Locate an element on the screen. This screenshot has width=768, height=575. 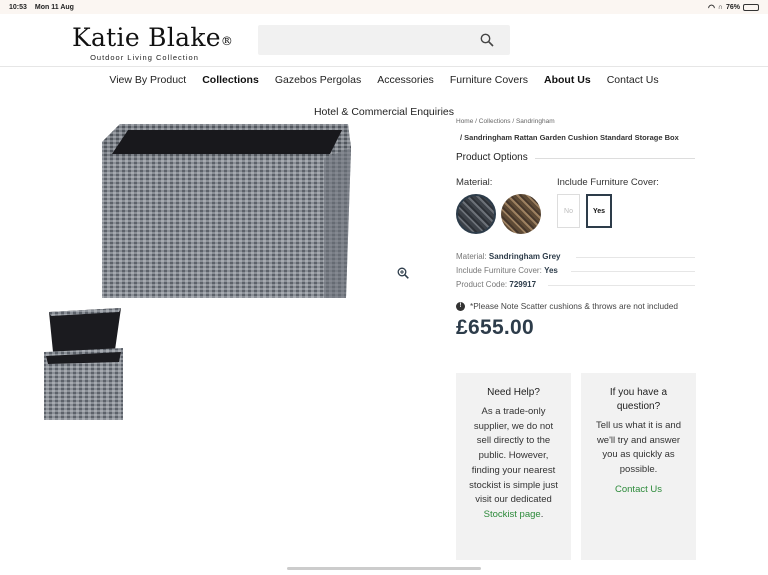
brand-tagline: Outdoor Living Collection is located at coordinates (144, 57).